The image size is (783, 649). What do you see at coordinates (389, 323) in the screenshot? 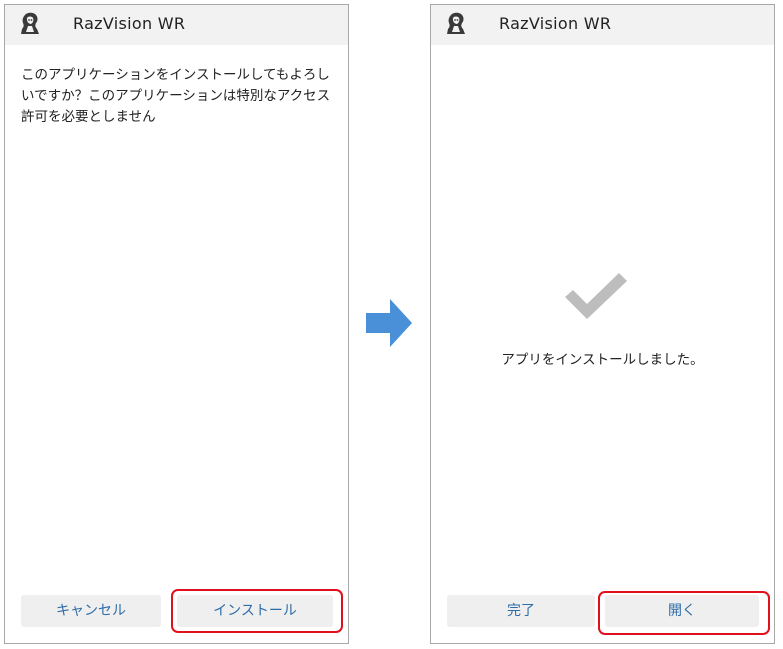
I see `arrow-right-icon` at bounding box center [389, 323].